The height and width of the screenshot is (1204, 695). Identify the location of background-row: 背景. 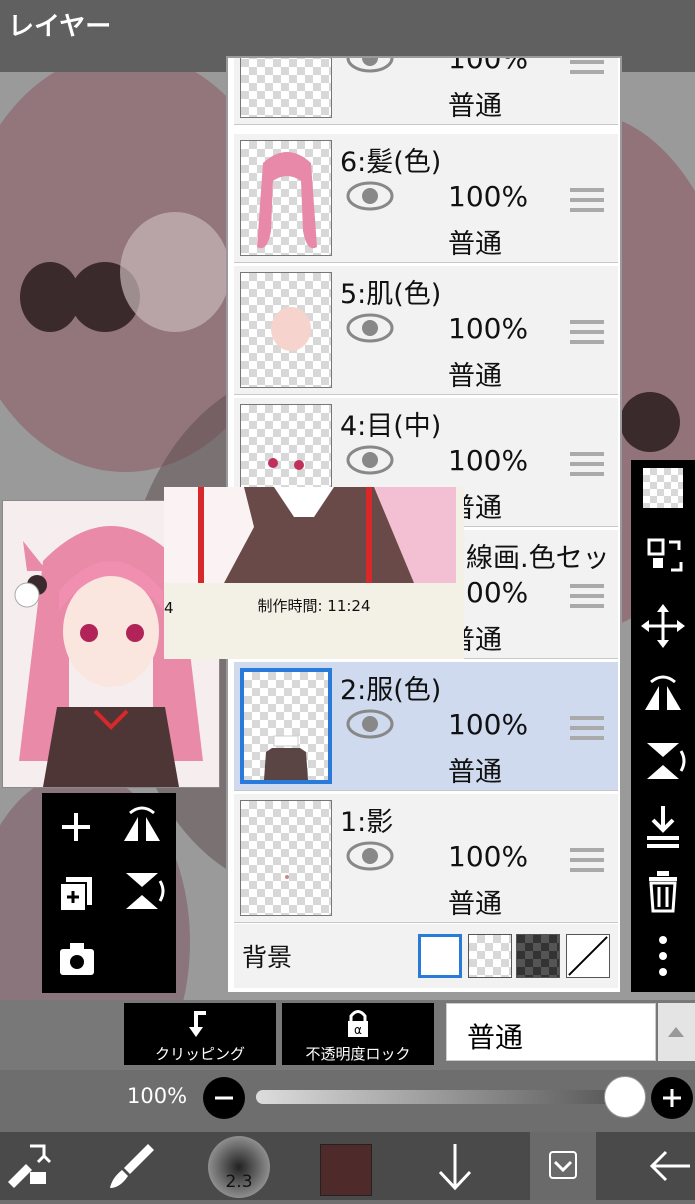
(426, 956).